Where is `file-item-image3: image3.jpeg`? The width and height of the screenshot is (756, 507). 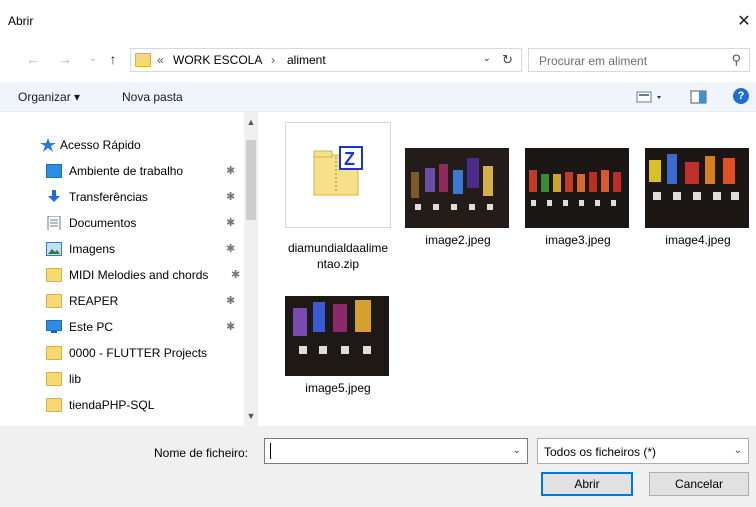 file-item-image3: image3.jpeg is located at coordinates (578, 198).